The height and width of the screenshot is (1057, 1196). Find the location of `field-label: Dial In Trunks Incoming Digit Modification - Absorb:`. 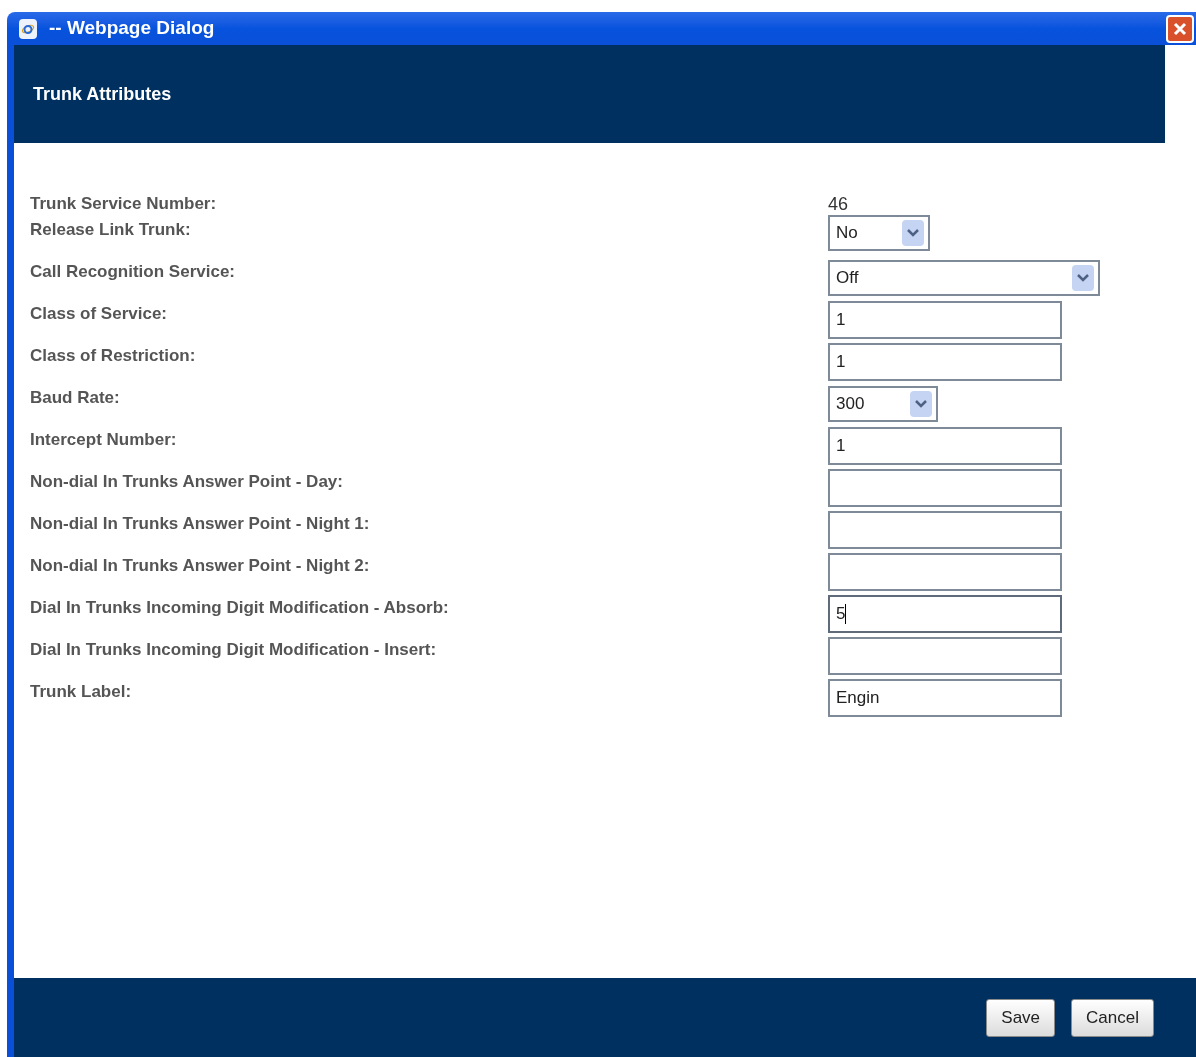

field-label: Dial In Trunks Incoming Digit Modification - Absorb: is located at coordinates (240, 608).